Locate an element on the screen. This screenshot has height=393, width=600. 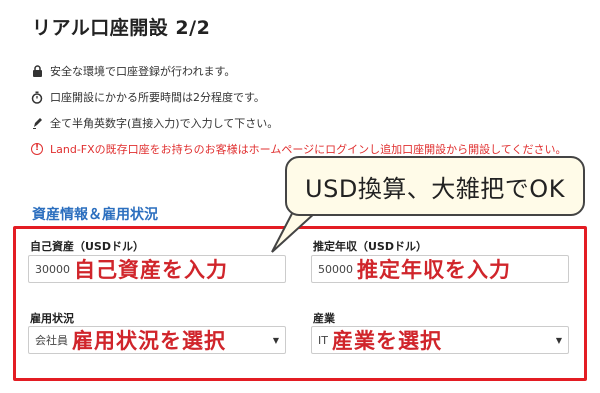
employment-select: 会社員 雇用状況を選択 ▼ is located at coordinates (157, 340).